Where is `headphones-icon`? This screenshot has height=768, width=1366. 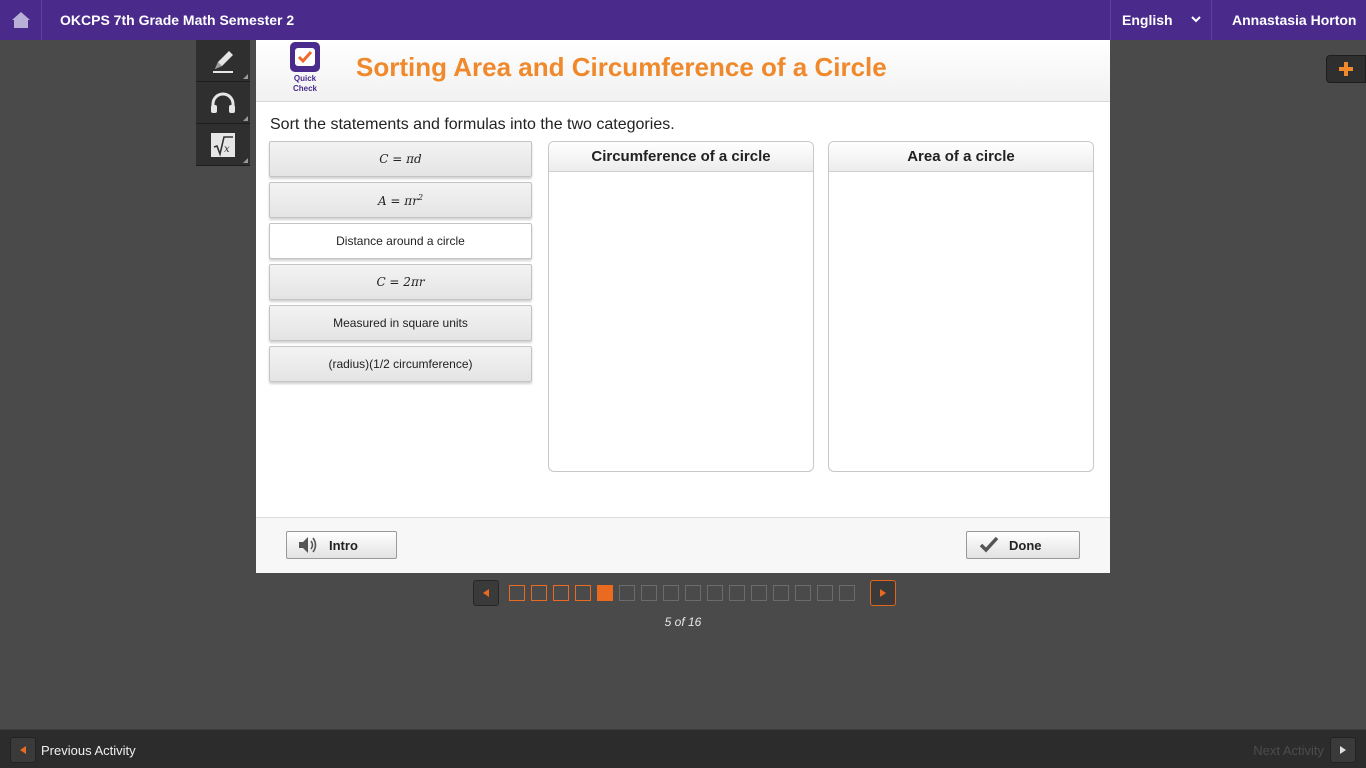
headphones-icon is located at coordinates (223, 102).